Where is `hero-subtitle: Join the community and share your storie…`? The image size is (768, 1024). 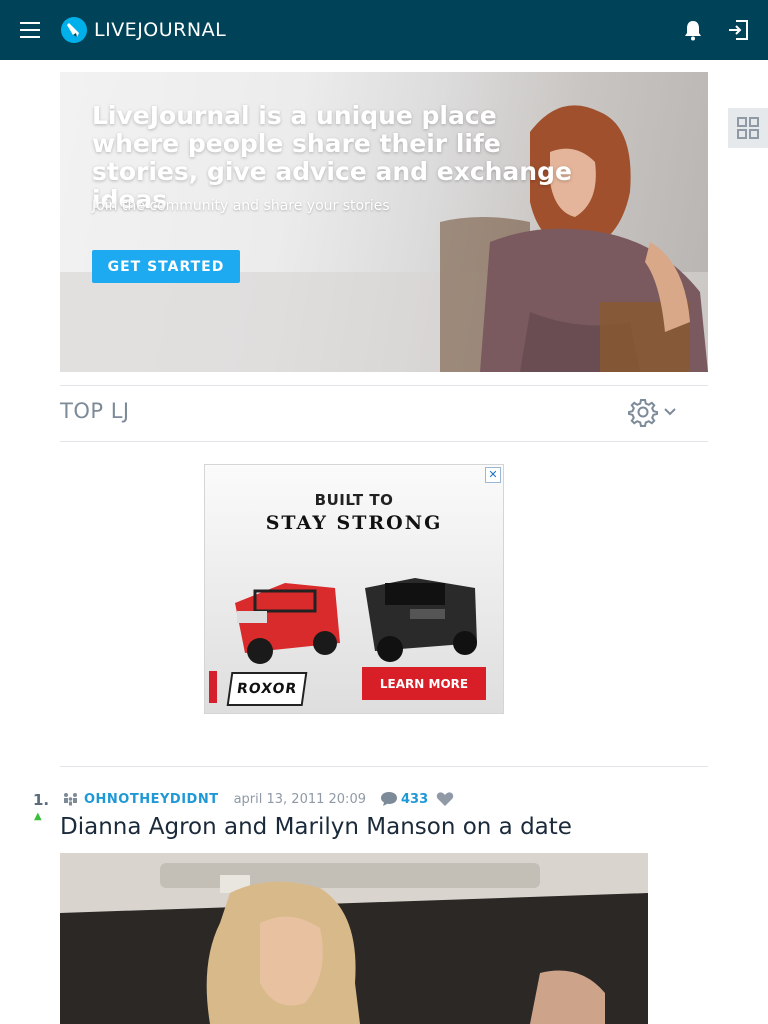 hero-subtitle: Join the community and share your storie… is located at coordinates (241, 206).